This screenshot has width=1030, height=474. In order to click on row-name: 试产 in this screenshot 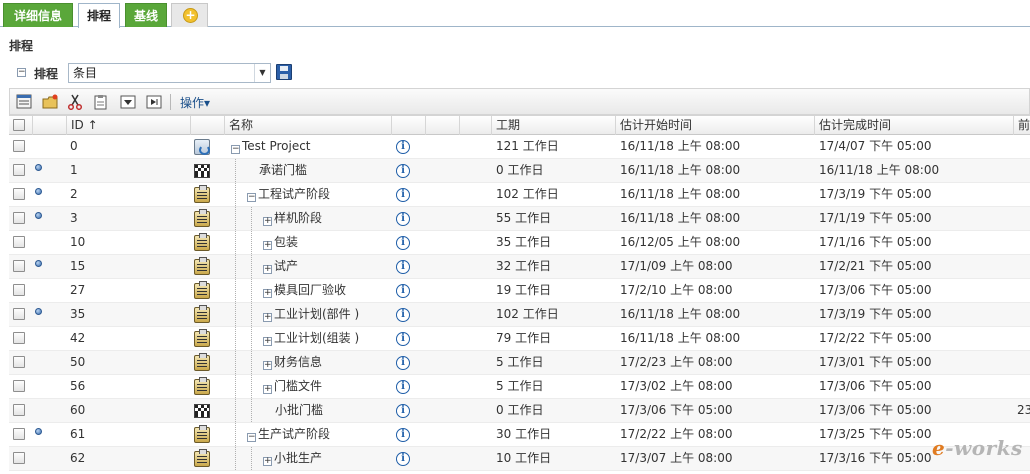, I will do `click(286, 266)`.